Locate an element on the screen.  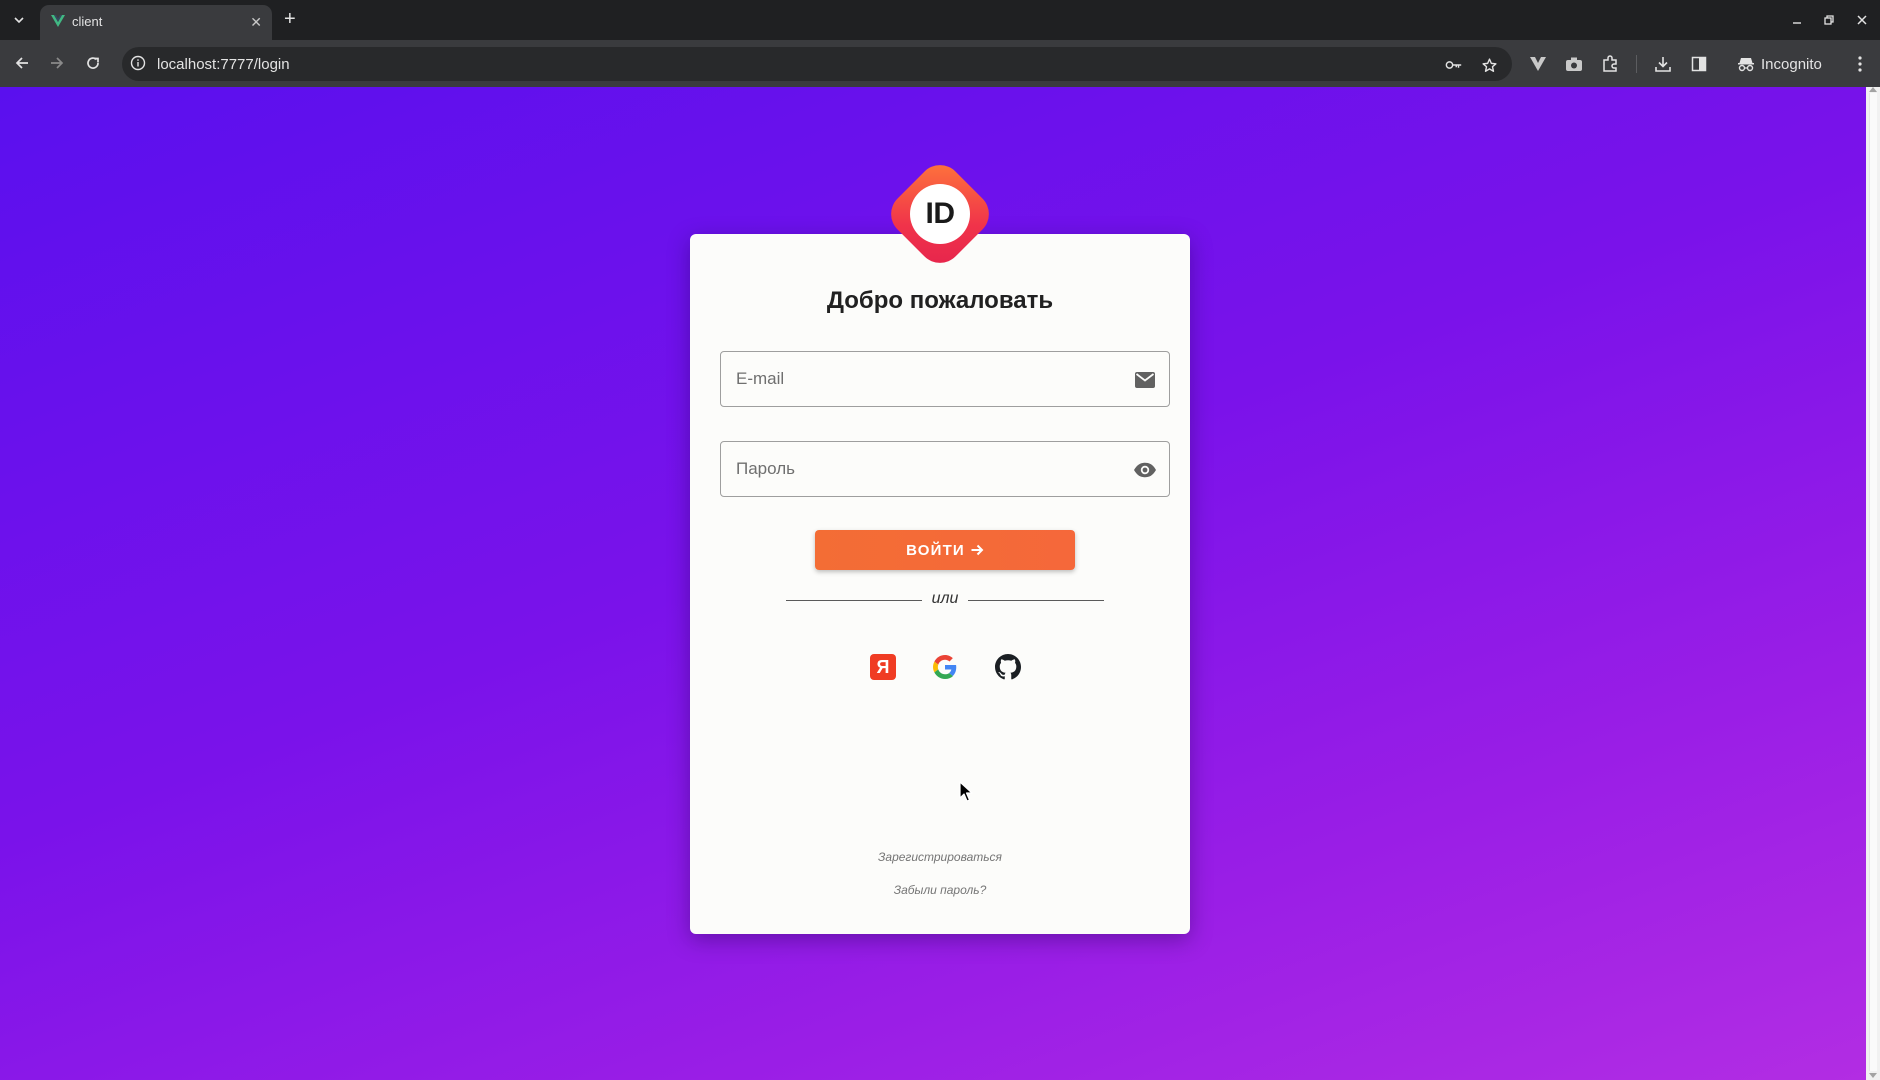
login-button: ВОЙТИ is located at coordinates (945, 550).